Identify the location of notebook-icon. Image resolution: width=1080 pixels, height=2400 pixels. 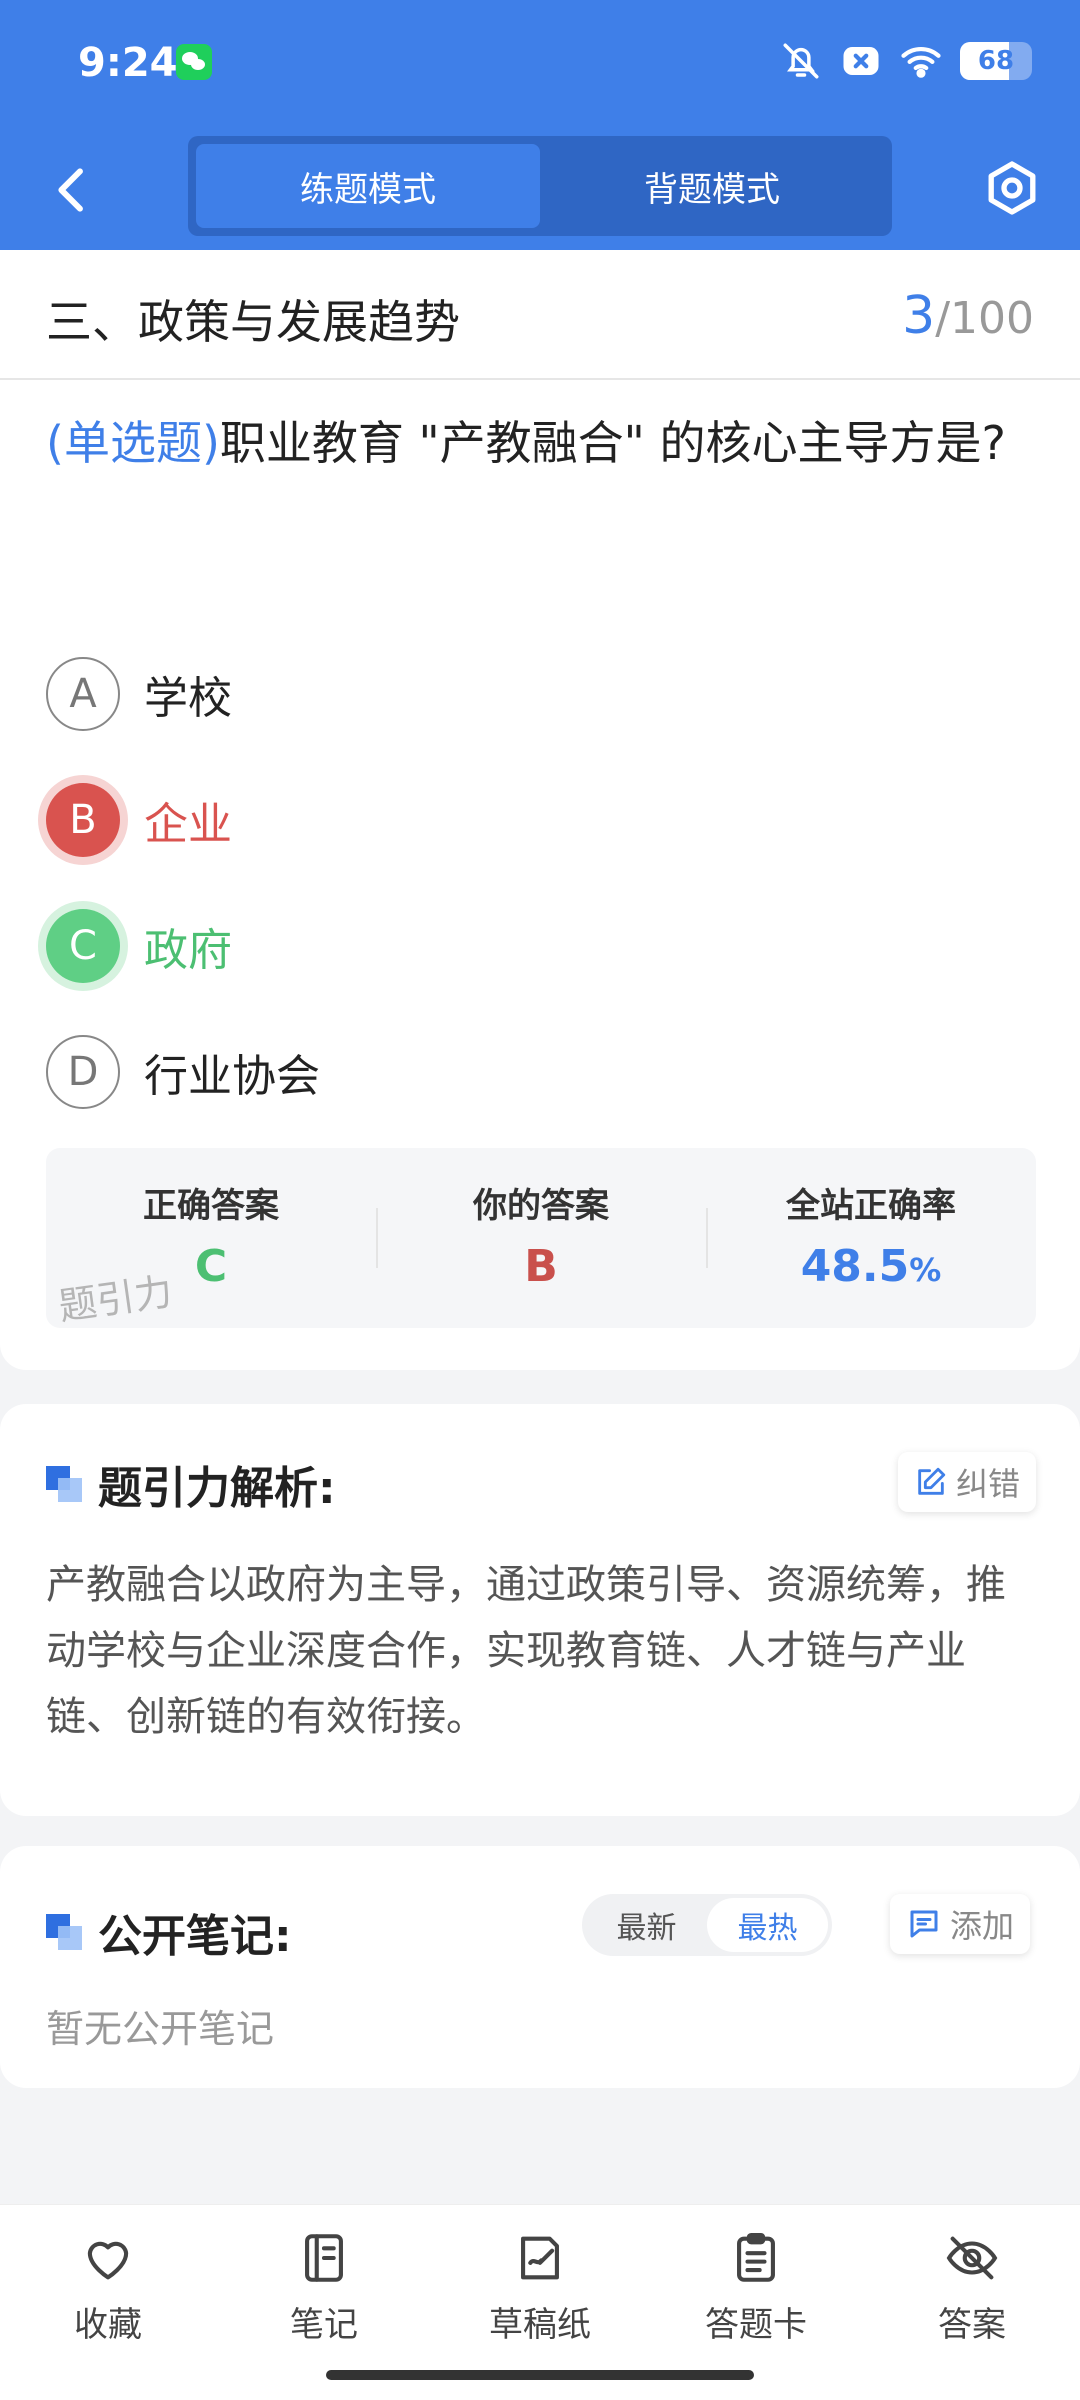
(324, 2258).